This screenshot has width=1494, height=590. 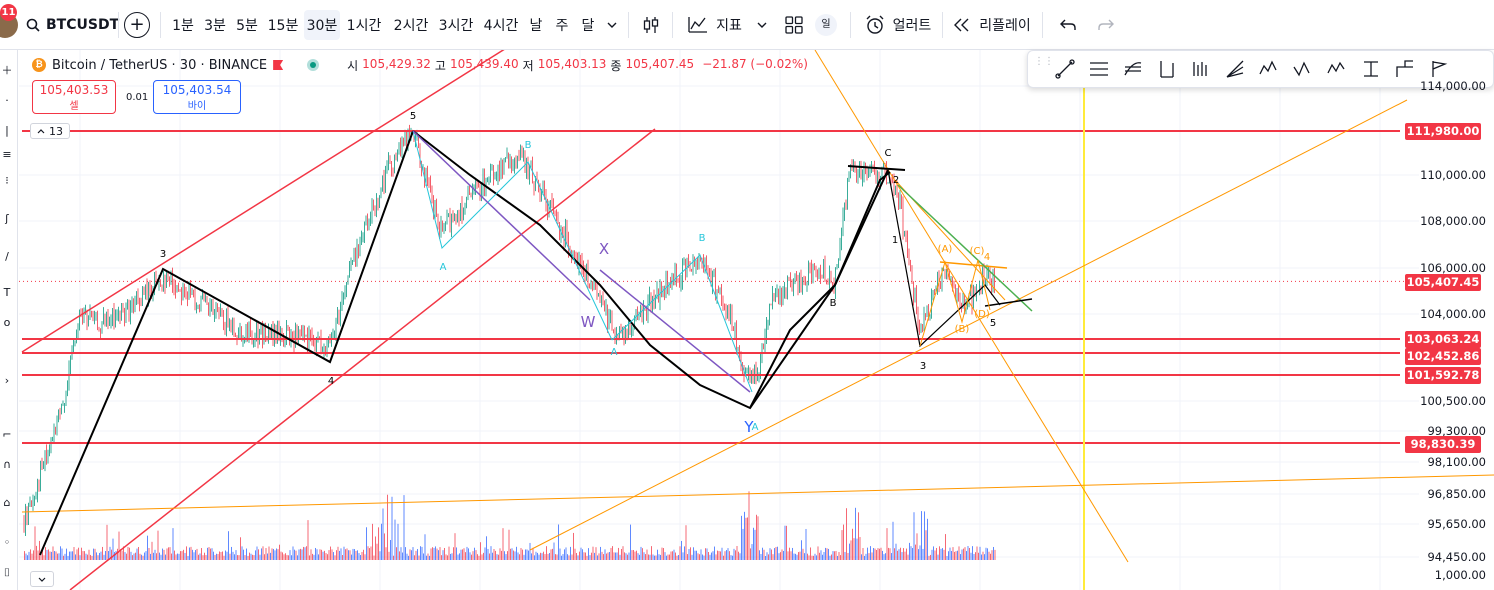 I want to click on interval-5m: 5분, so click(x=247, y=25).